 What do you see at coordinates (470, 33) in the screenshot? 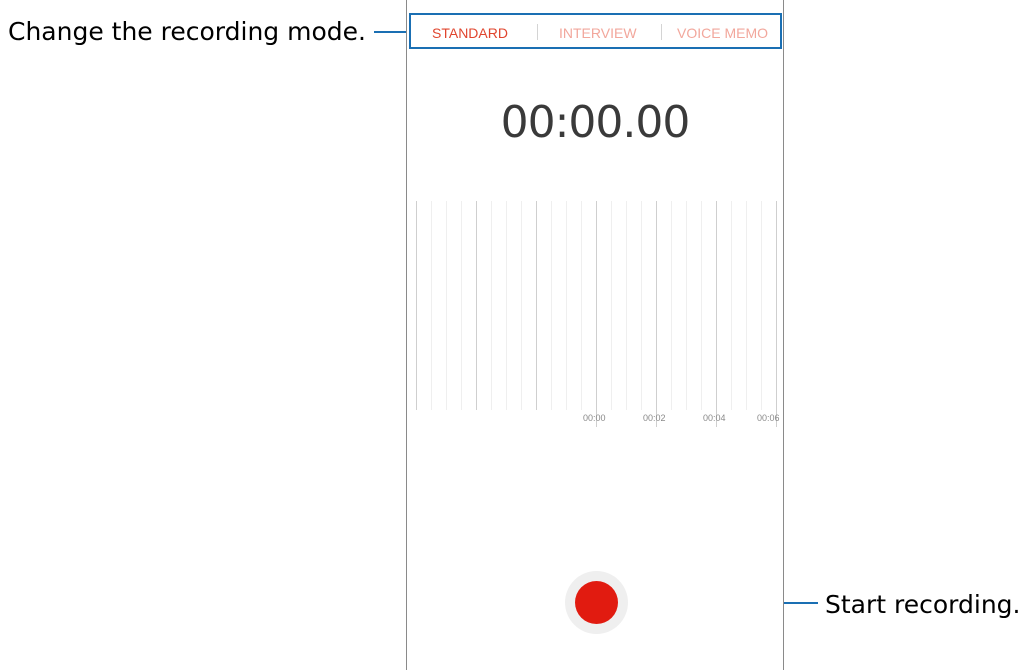
I see `tab-standard: STANDARD` at bounding box center [470, 33].